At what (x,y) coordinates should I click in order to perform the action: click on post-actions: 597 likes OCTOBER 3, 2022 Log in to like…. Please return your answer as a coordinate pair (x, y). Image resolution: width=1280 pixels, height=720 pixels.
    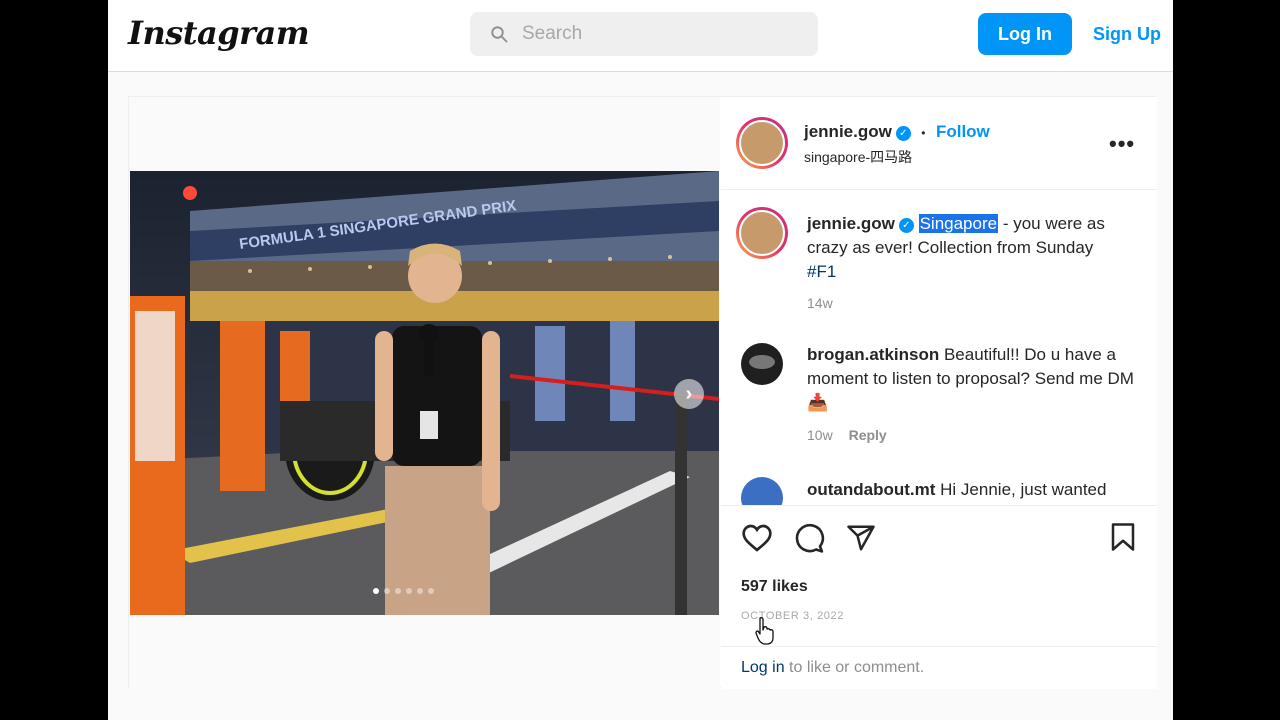
    Looking at the image, I should click on (939, 597).